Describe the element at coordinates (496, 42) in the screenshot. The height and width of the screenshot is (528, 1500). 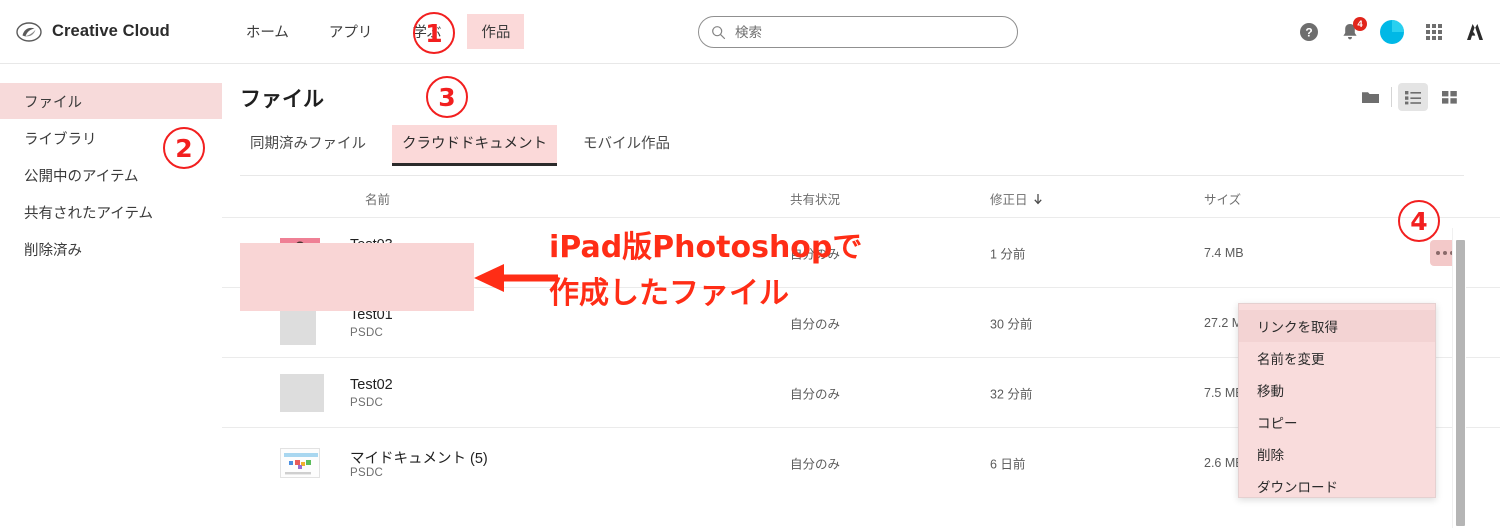
I see `nav-item-works: 作品` at that location.